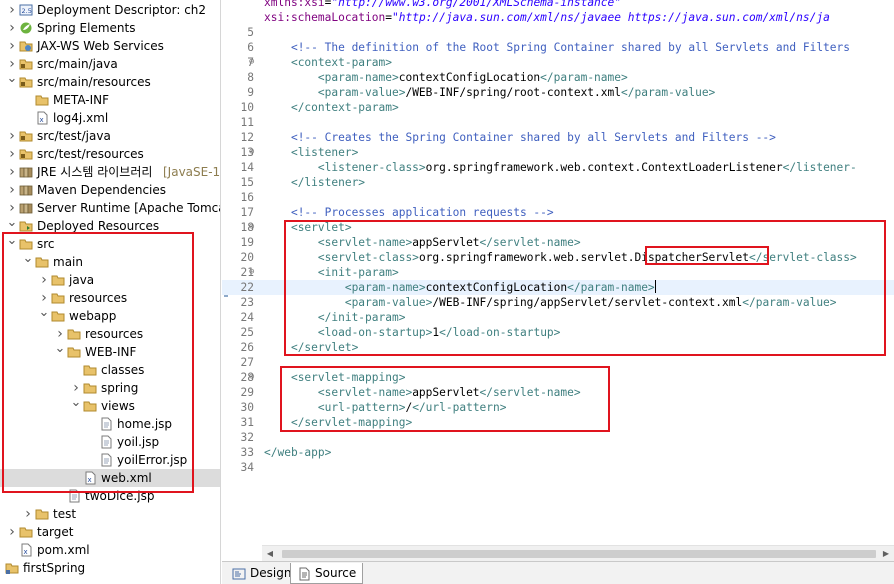 This screenshot has width=894, height=584. Describe the element at coordinates (110, 388) in the screenshot. I see `tree-item: › spring` at that location.